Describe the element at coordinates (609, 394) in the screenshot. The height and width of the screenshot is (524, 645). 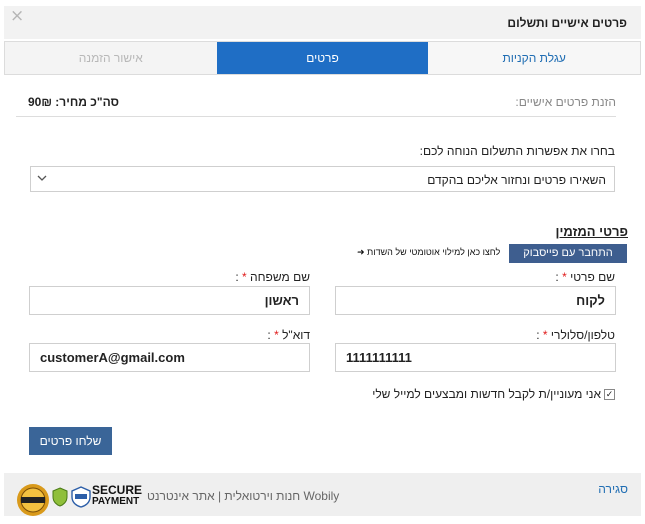
I see `newsletter-checkbox: ✓` at that location.